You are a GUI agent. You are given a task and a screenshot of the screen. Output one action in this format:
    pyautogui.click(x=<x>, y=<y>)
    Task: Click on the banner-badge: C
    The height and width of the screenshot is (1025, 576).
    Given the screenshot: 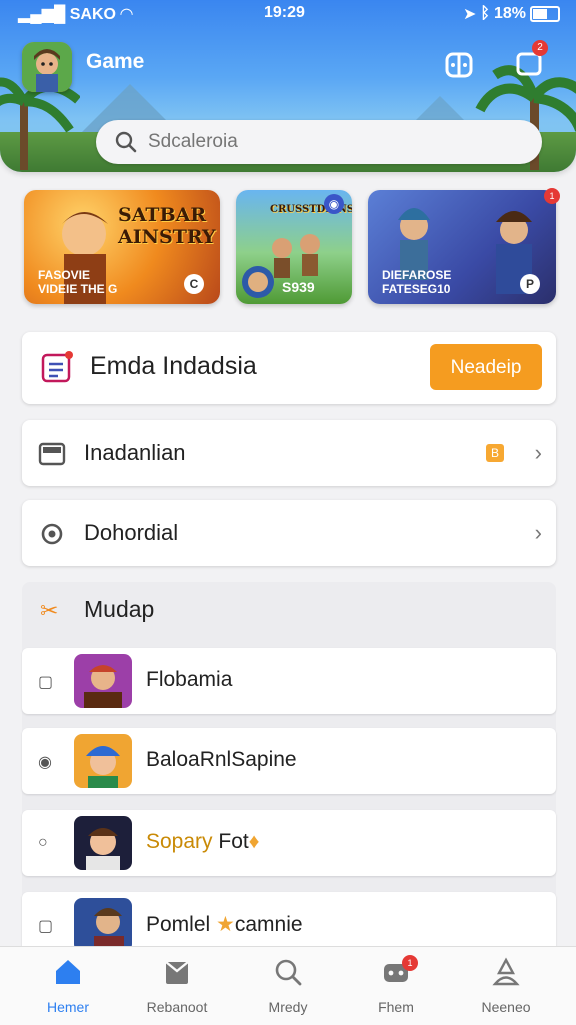 What is the action you would take?
    pyautogui.click(x=194, y=284)
    